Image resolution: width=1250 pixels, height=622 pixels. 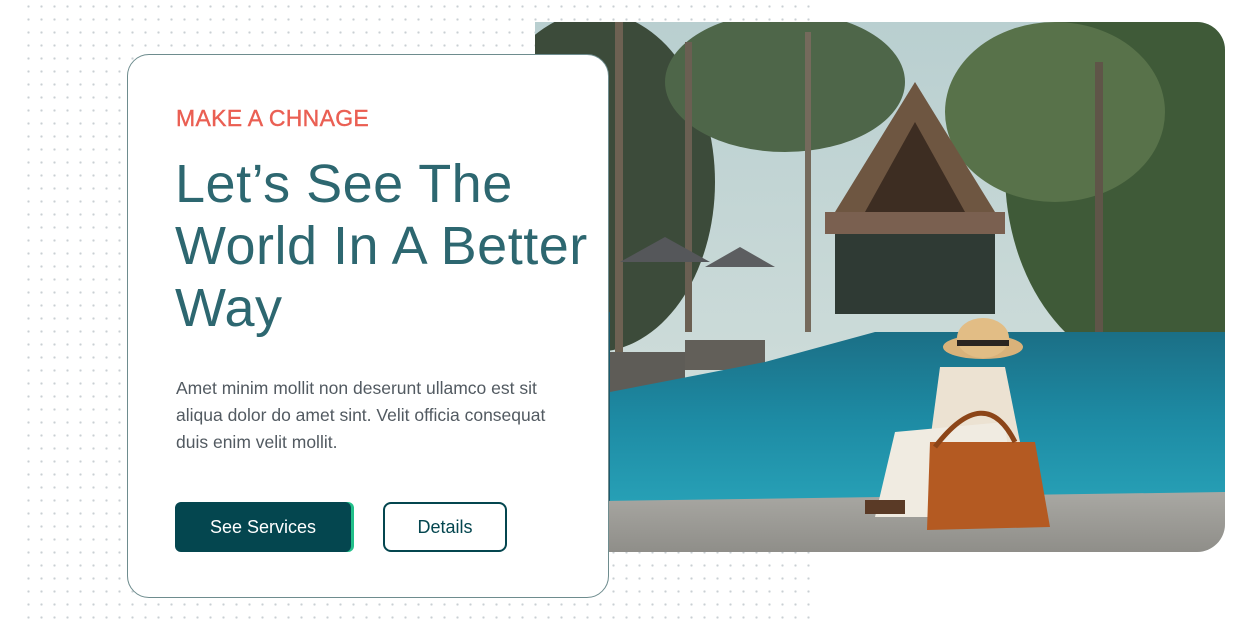 I want to click on details-button: Details, so click(x=445, y=527).